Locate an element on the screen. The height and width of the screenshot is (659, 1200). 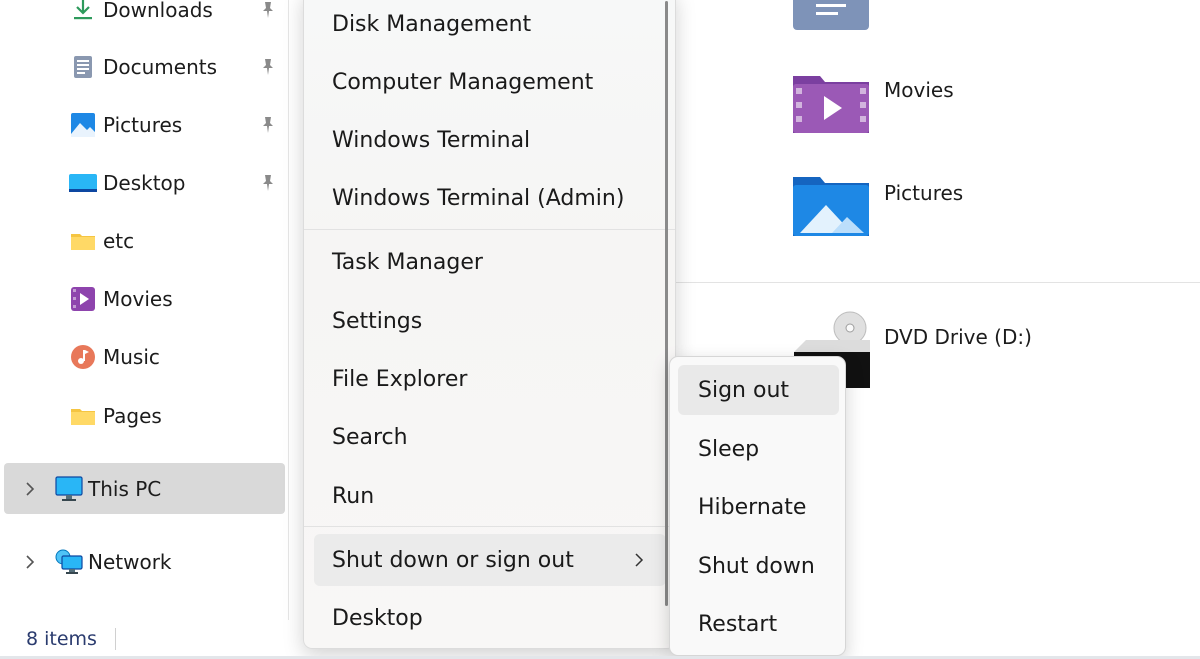
documents-folder-icon is located at coordinates (831, 15).